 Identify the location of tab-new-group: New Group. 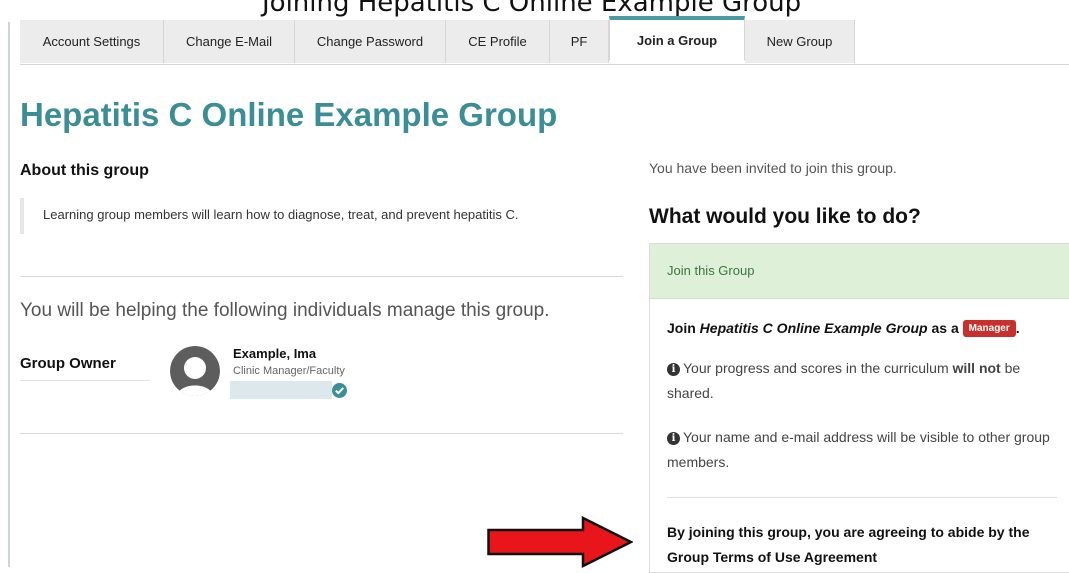
(800, 41).